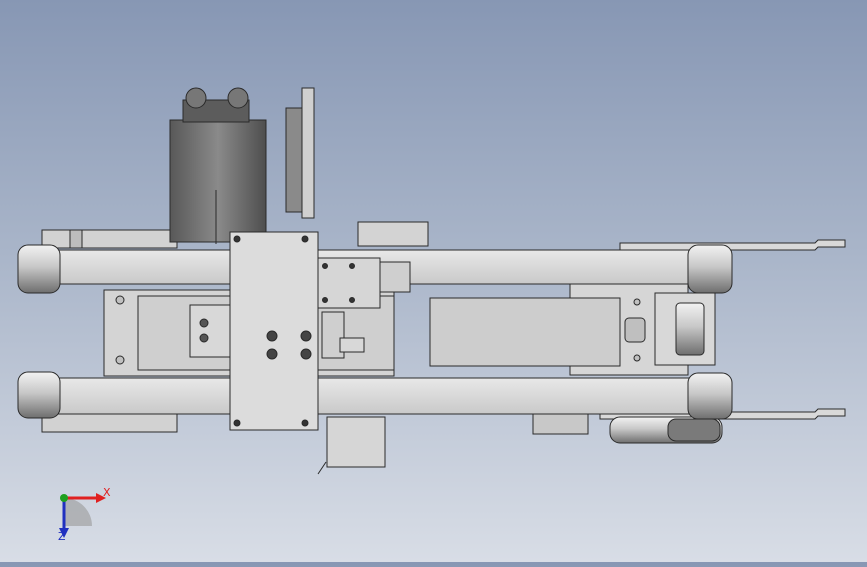  I want to click on right-rail-top, so click(732, 245).